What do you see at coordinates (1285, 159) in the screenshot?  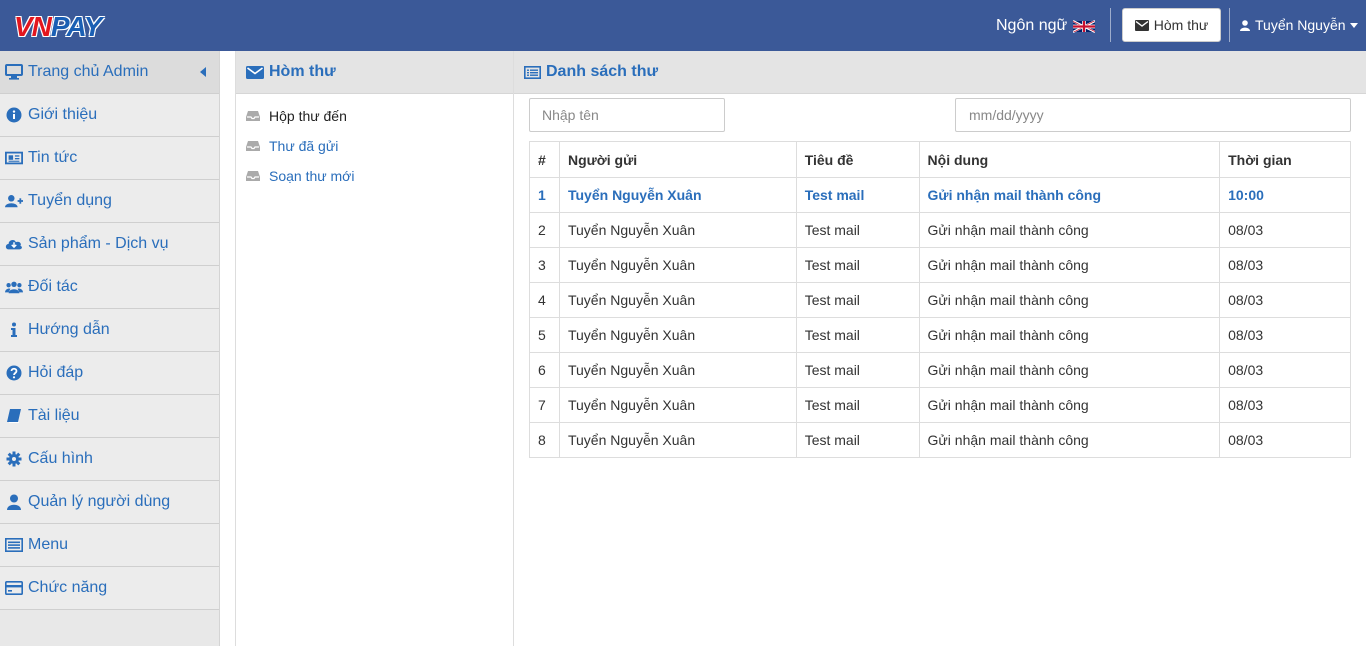 I see `column-header-time: Thời gian` at bounding box center [1285, 159].